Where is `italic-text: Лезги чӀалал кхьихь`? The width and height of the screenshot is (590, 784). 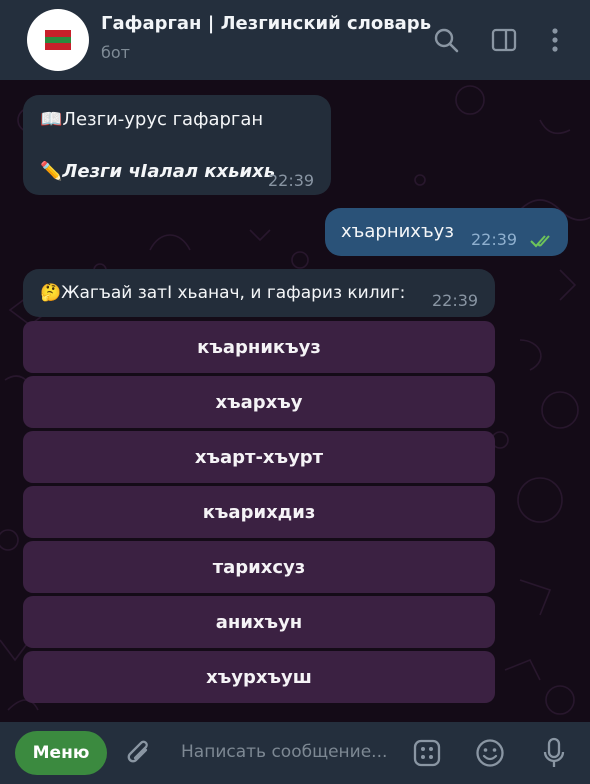 italic-text: Лезги чӀалал кхьихь is located at coordinates (169, 171).